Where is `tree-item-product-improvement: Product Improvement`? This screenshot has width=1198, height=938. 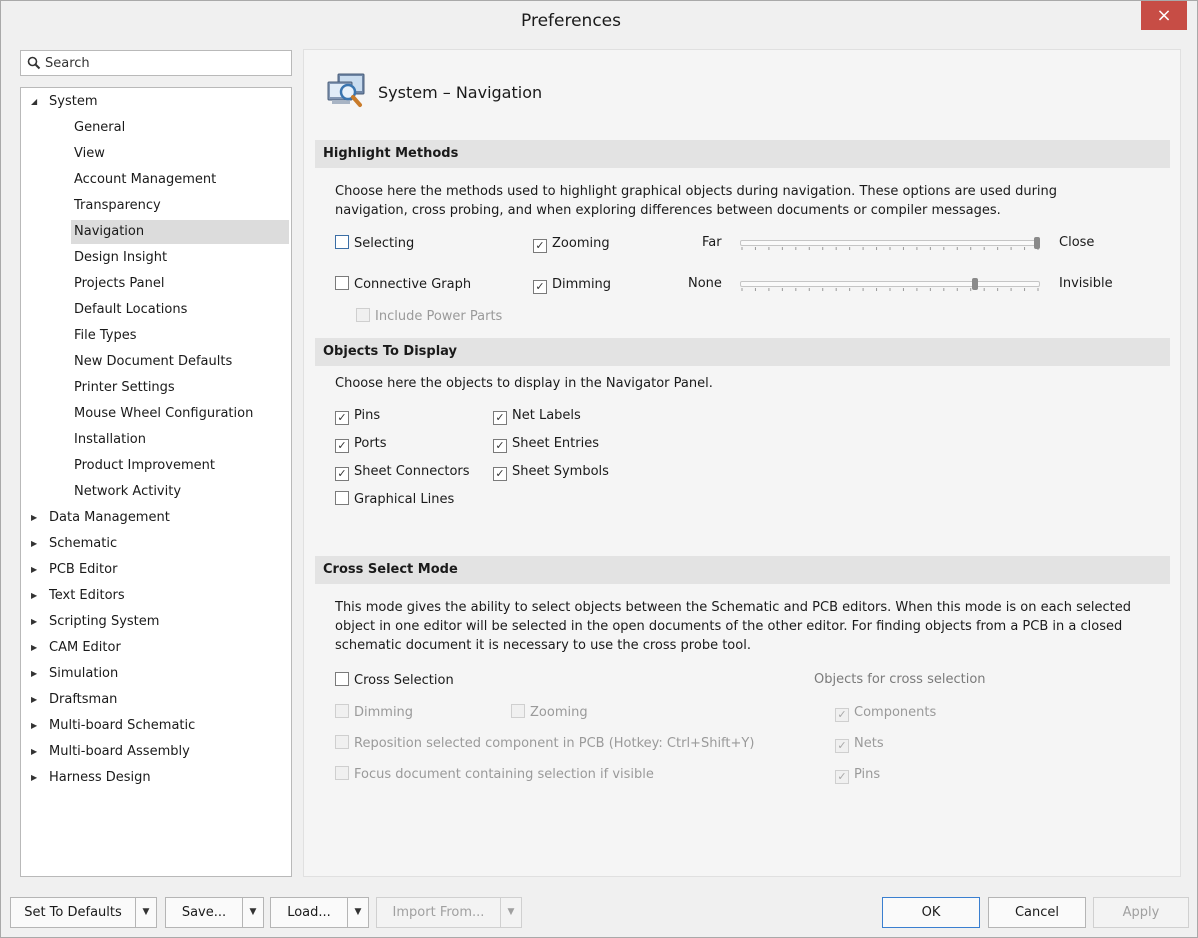 tree-item-product-improvement: Product Improvement is located at coordinates (180, 466).